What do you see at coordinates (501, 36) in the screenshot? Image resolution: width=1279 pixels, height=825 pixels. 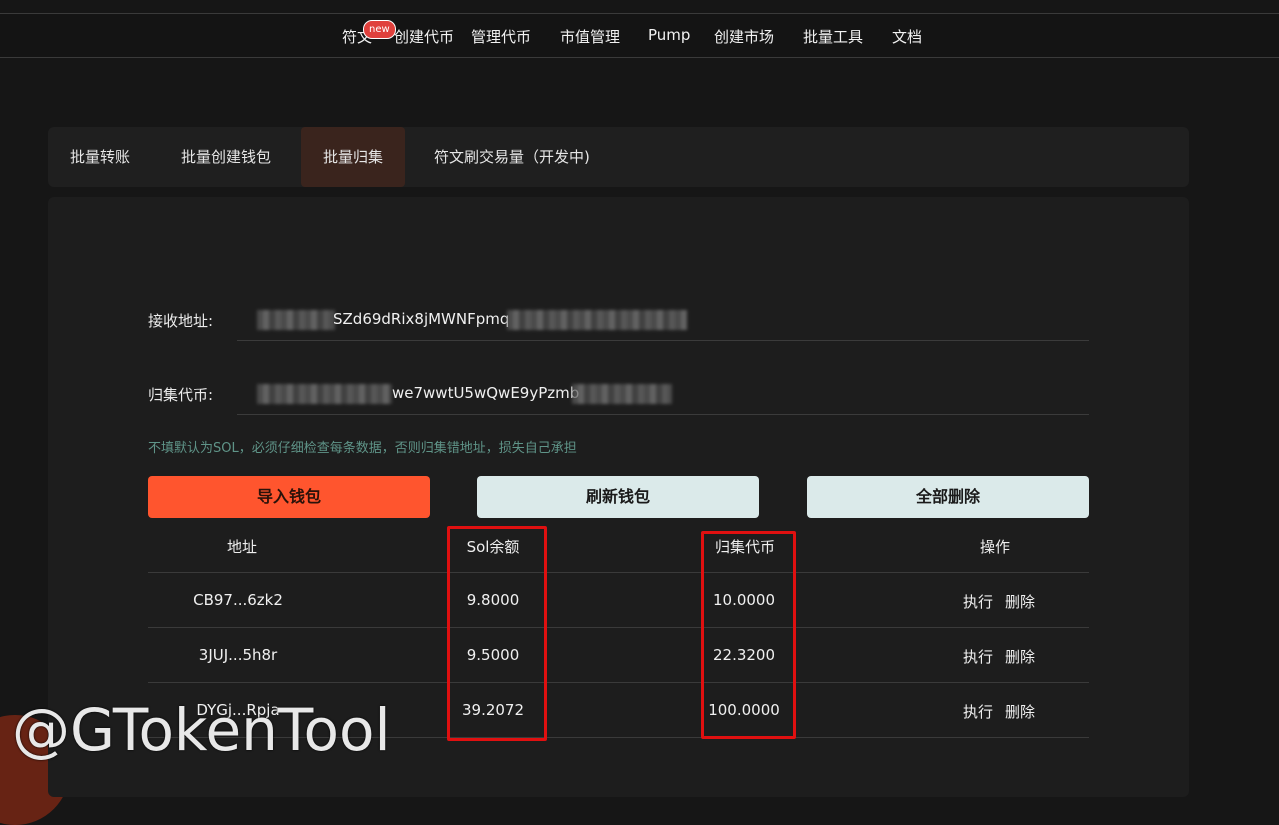 I see `nav-item-manage-token: 管理代币` at bounding box center [501, 36].